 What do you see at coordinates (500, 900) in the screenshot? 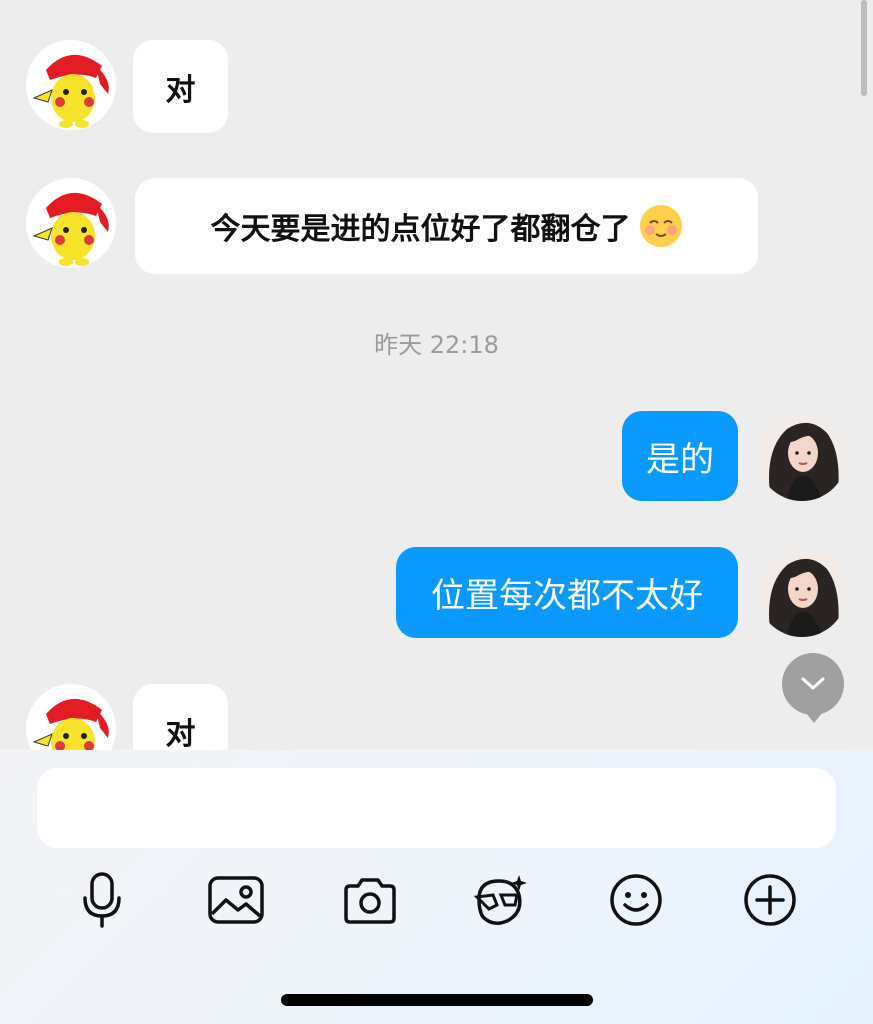
I see `sticker-icon` at bounding box center [500, 900].